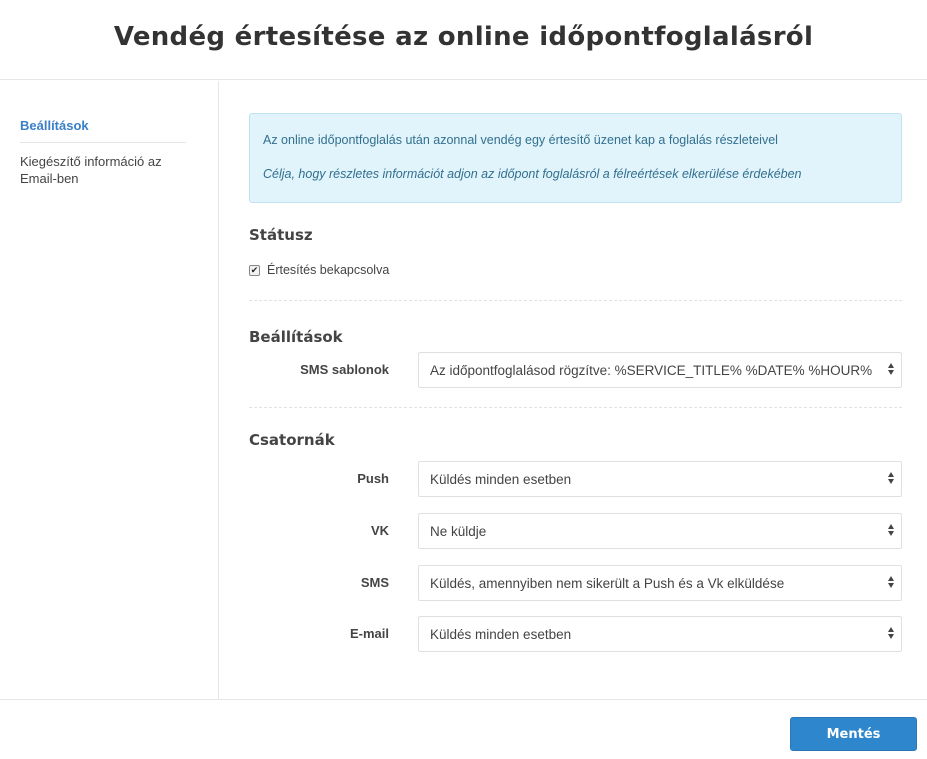 This screenshot has height=759, width=927. What do you see at coordinates (254, 270) in the screenshot?
I see `checkbox-checked-icon: ✔` at bounding box center [254, 270].